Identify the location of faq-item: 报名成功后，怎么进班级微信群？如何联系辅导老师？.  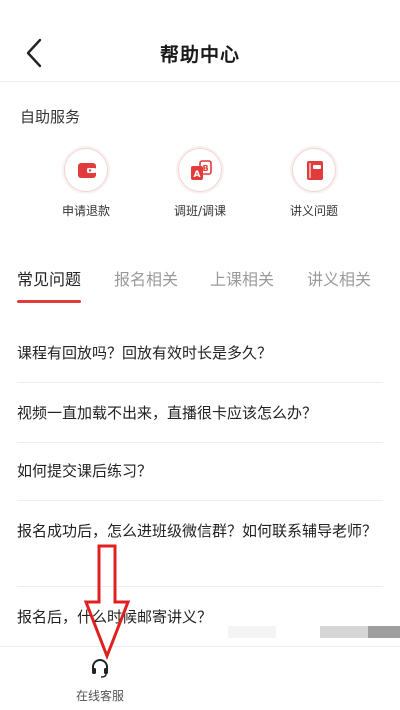
(200, 531).